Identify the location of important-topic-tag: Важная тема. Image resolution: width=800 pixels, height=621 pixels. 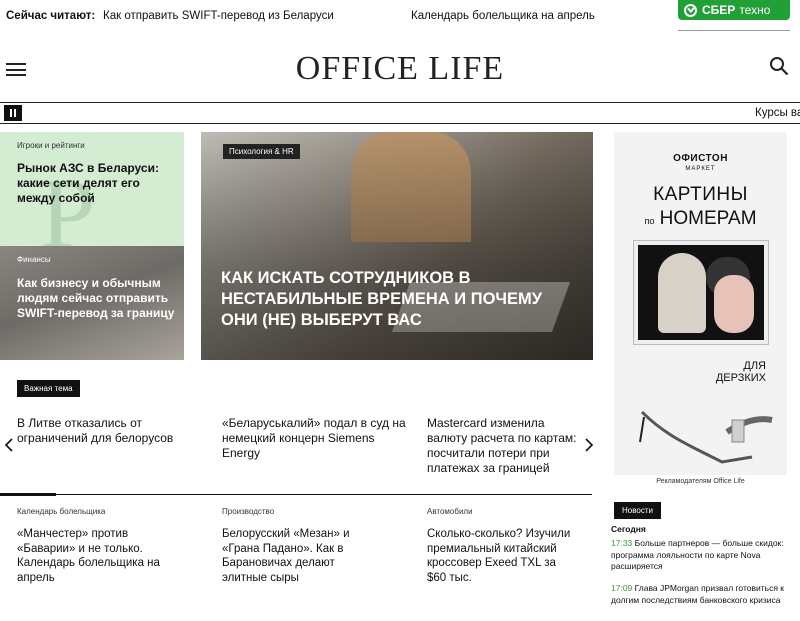
(48, 388).